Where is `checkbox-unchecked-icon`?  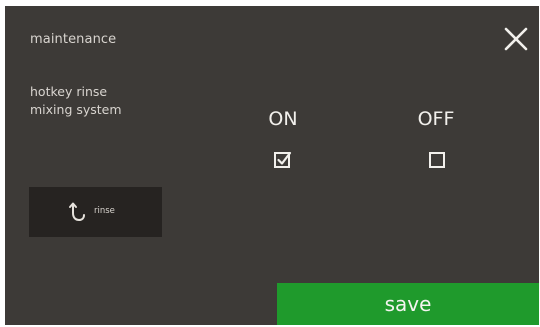 checkbox-unchecked-icon is located at coordinates (437, 160).